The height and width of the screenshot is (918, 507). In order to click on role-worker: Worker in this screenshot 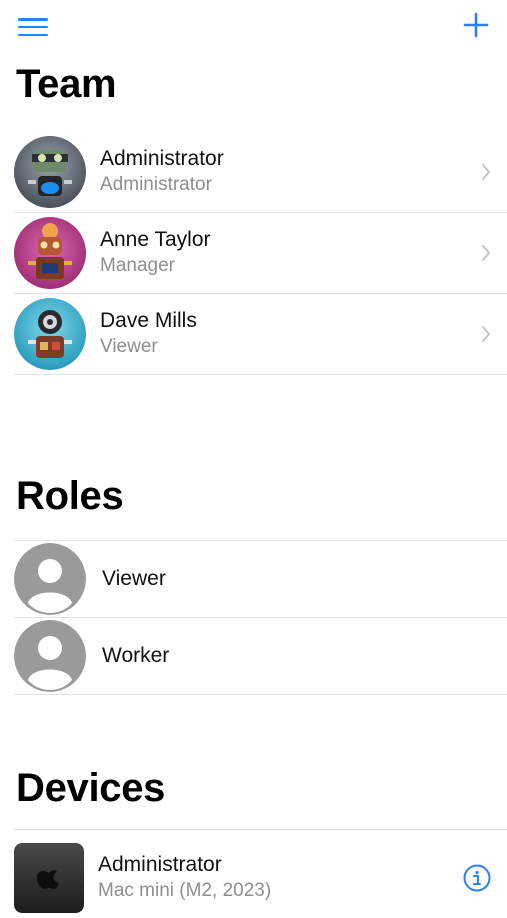, I will do `click(260, 656)`.